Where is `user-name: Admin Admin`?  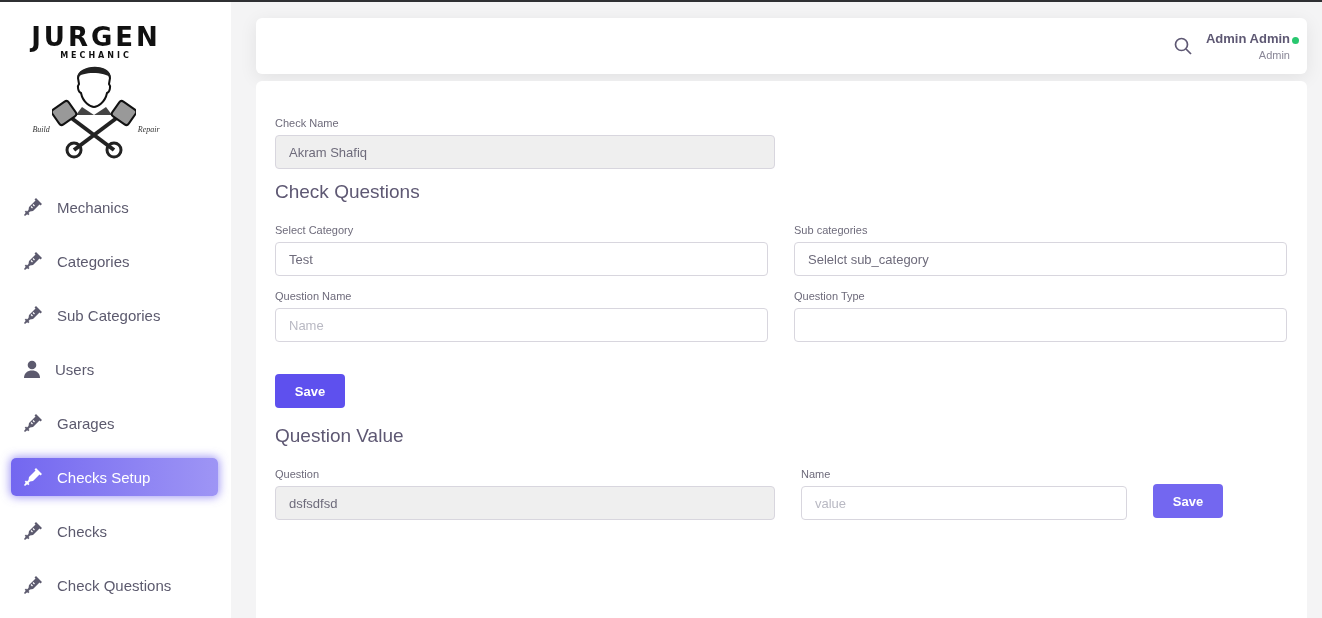
user-name: Admin Admin is located at coordinates (1248, 38).